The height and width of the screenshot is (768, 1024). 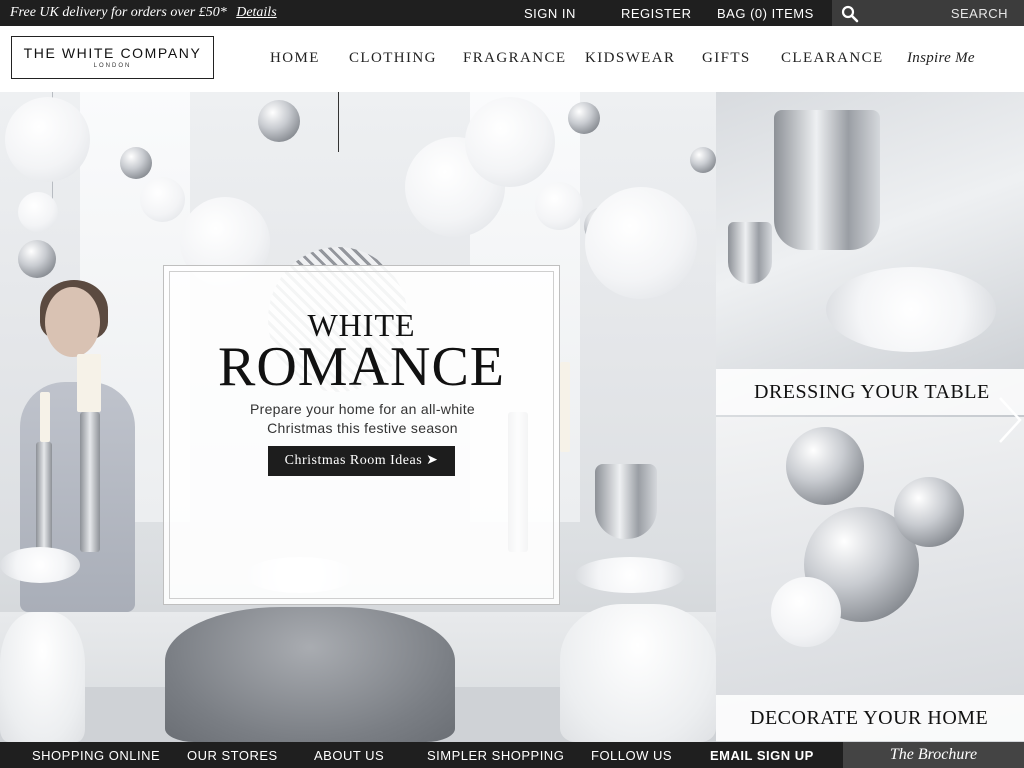 What do you see at coordinates (870, 579) in the screenshot?
I see `decorate-your-home-panel: DECORATE YOUR HOME` at bounding box center [870, 579].